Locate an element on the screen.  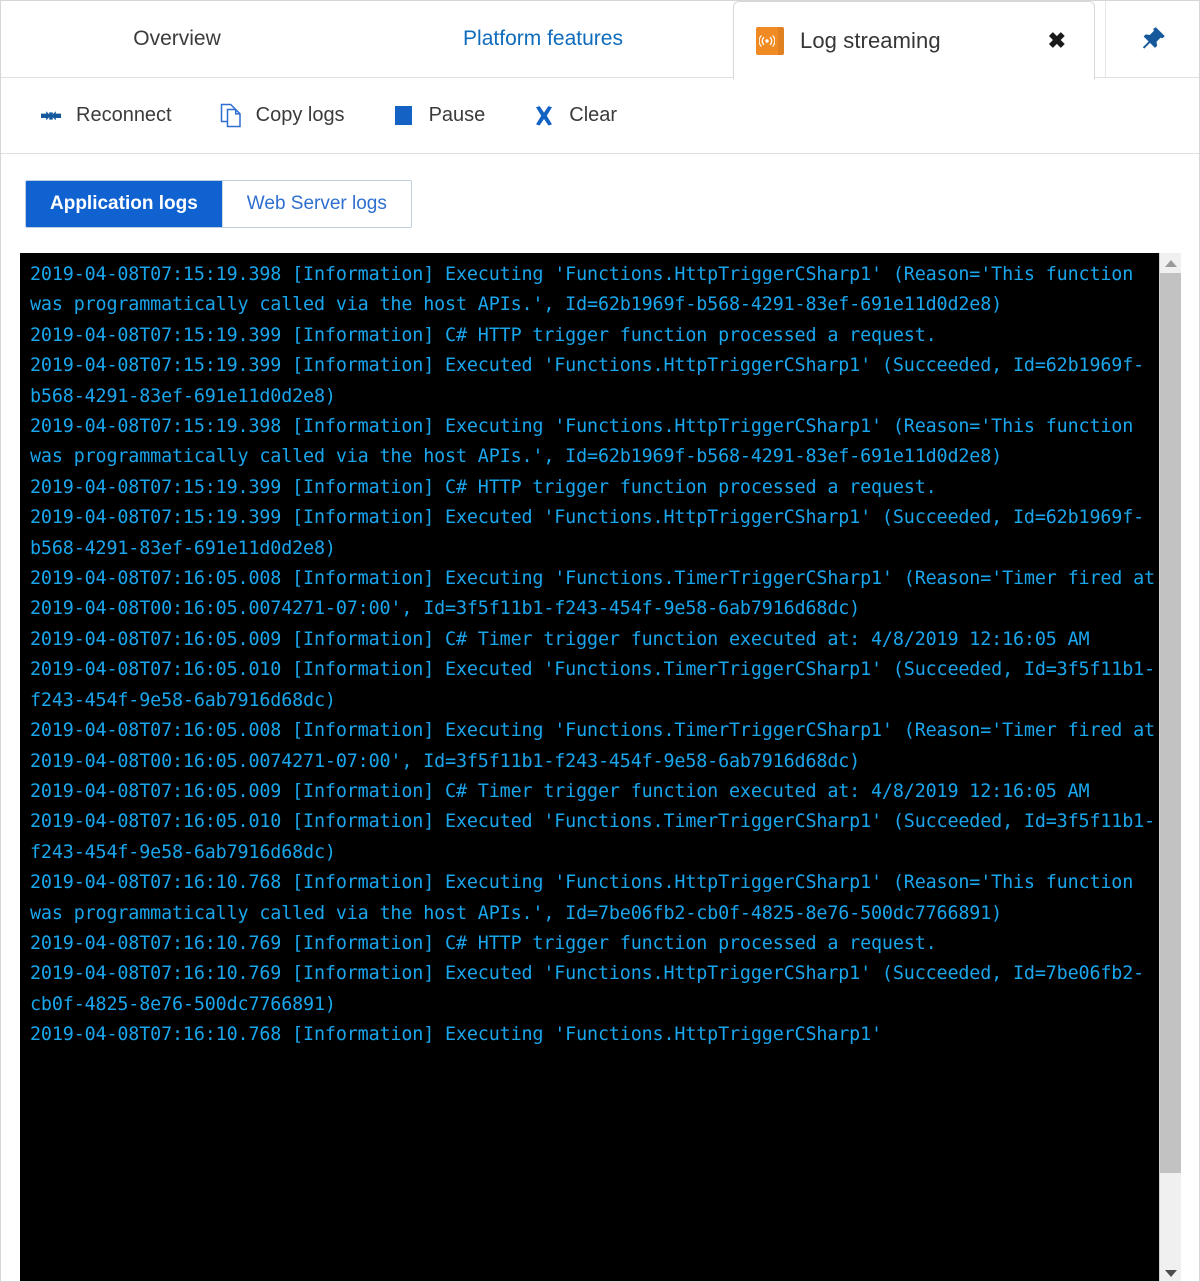
copy-logs-button: Copy logs is located at coordinates (281, 116).